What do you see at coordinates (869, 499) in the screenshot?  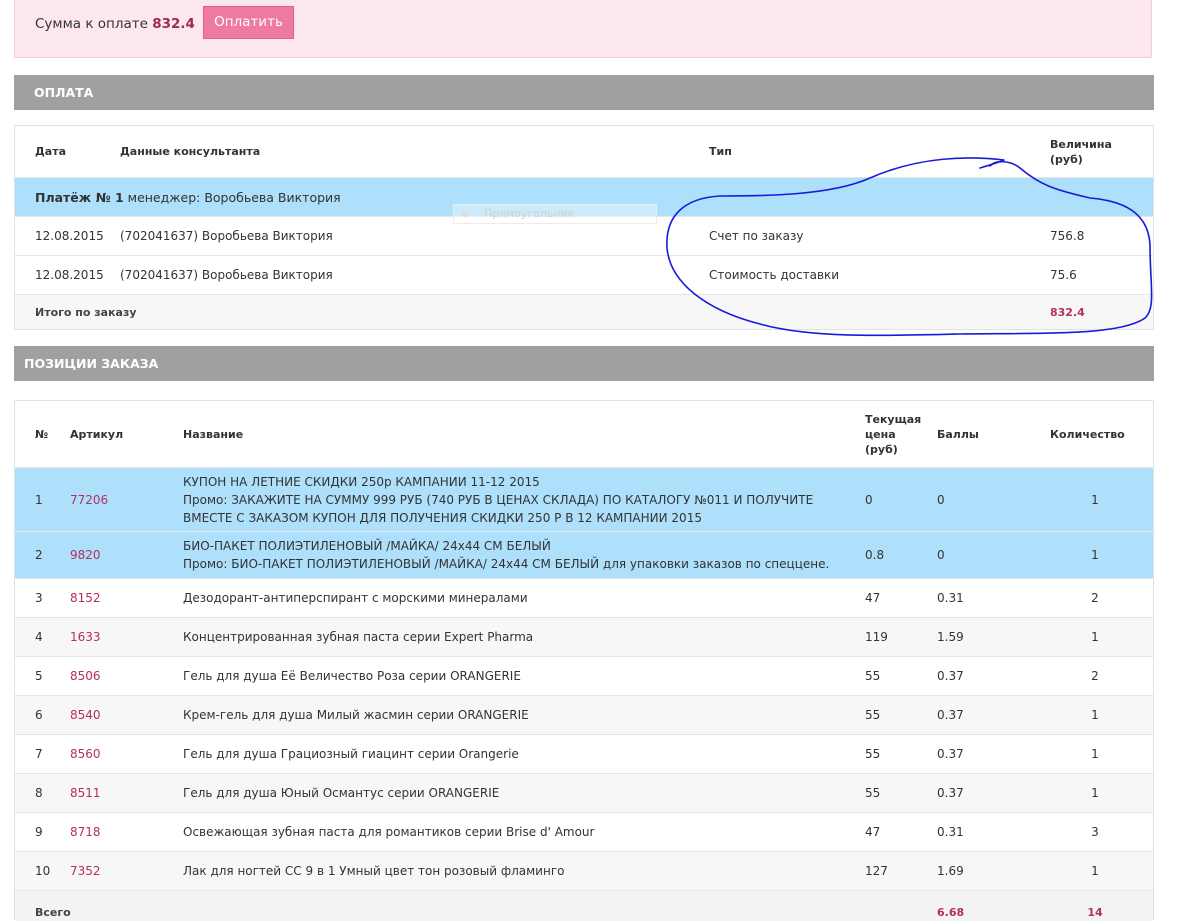 I see `item-price: 0` at bounding box center [869, 499].